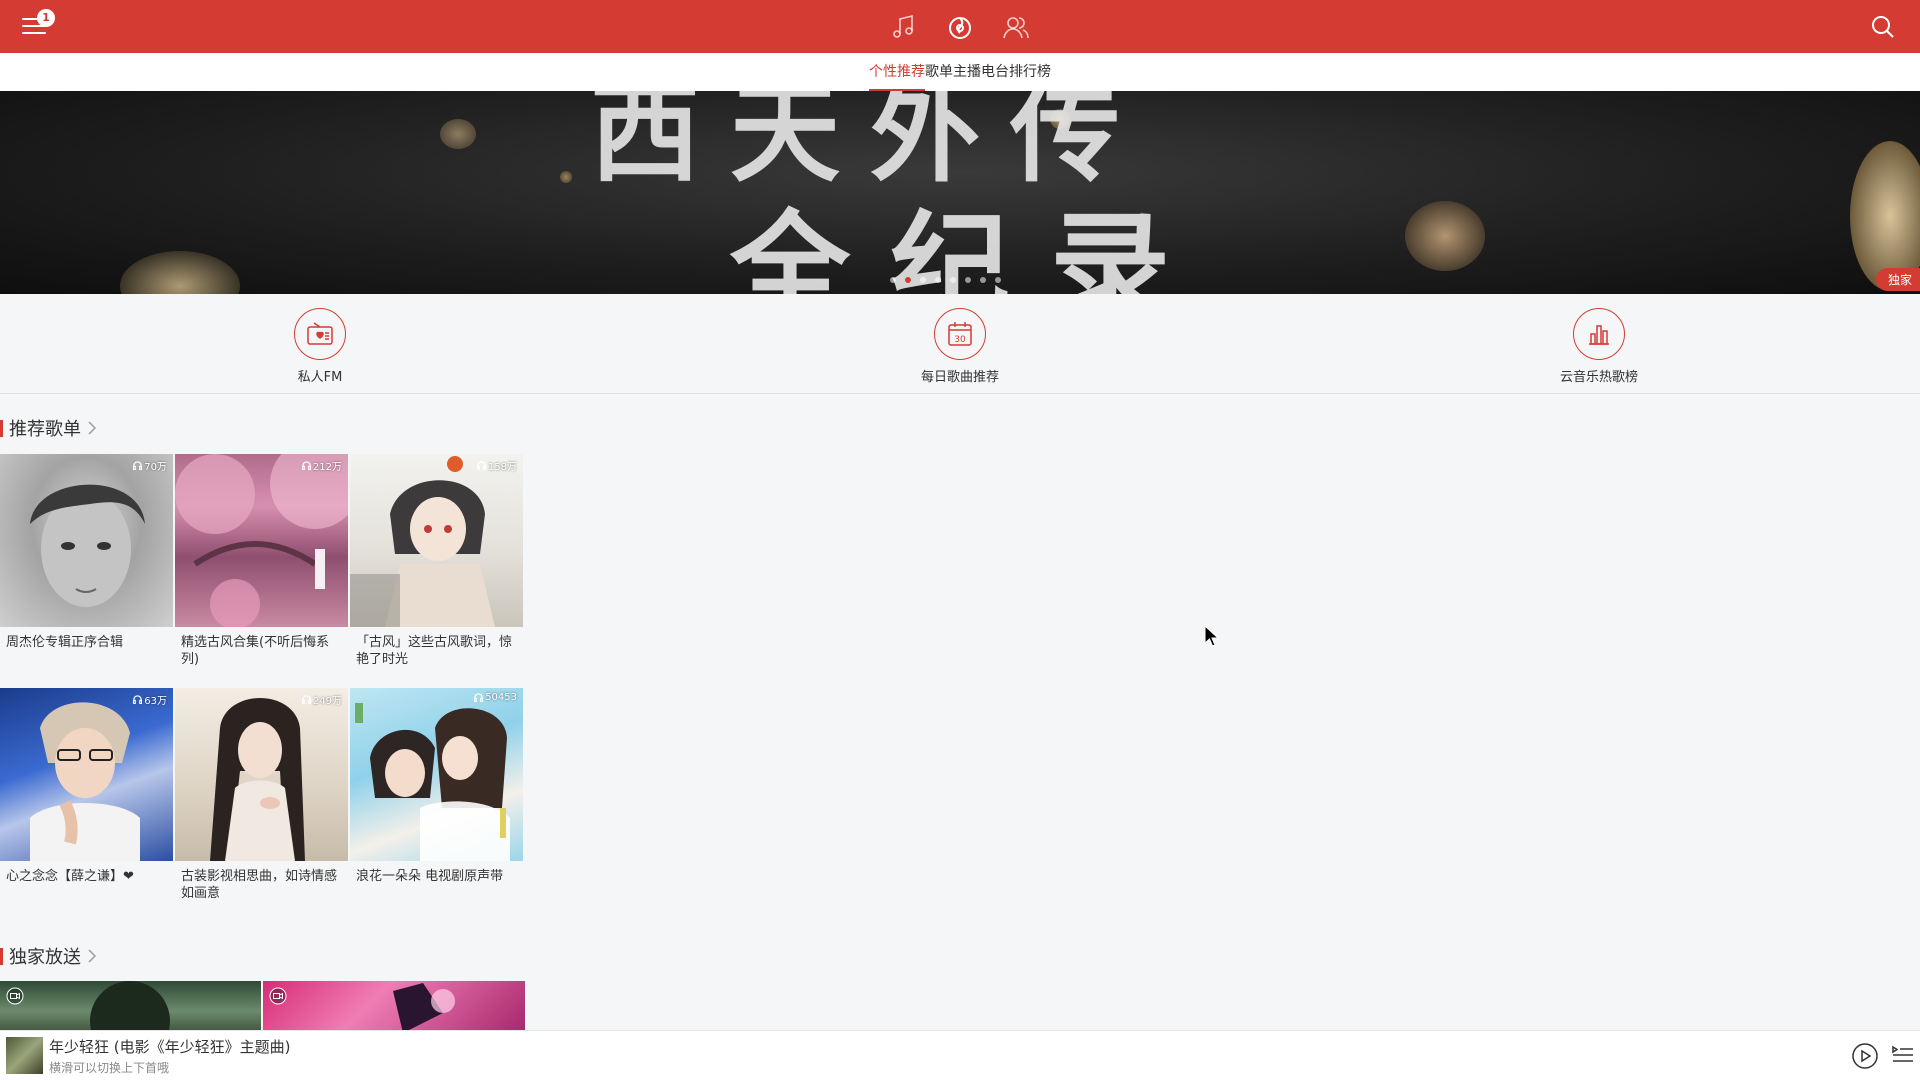 This screenshot has height=1080, width=1920. I want to click on calendar-30-icon: 30, so click(960, 334).